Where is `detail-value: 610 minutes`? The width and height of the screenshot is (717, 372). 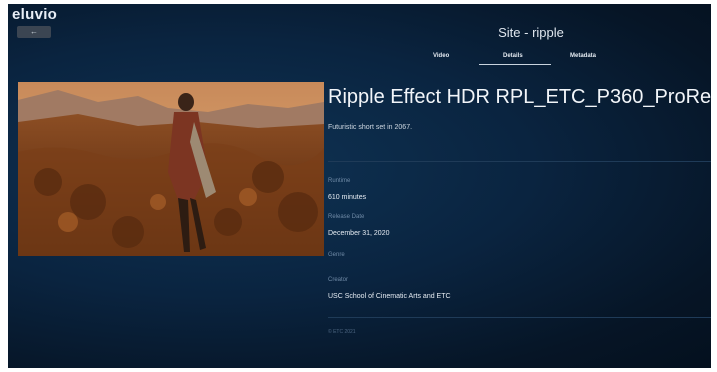 detail-value: 610 minutes is located at coordinates (347, 197).